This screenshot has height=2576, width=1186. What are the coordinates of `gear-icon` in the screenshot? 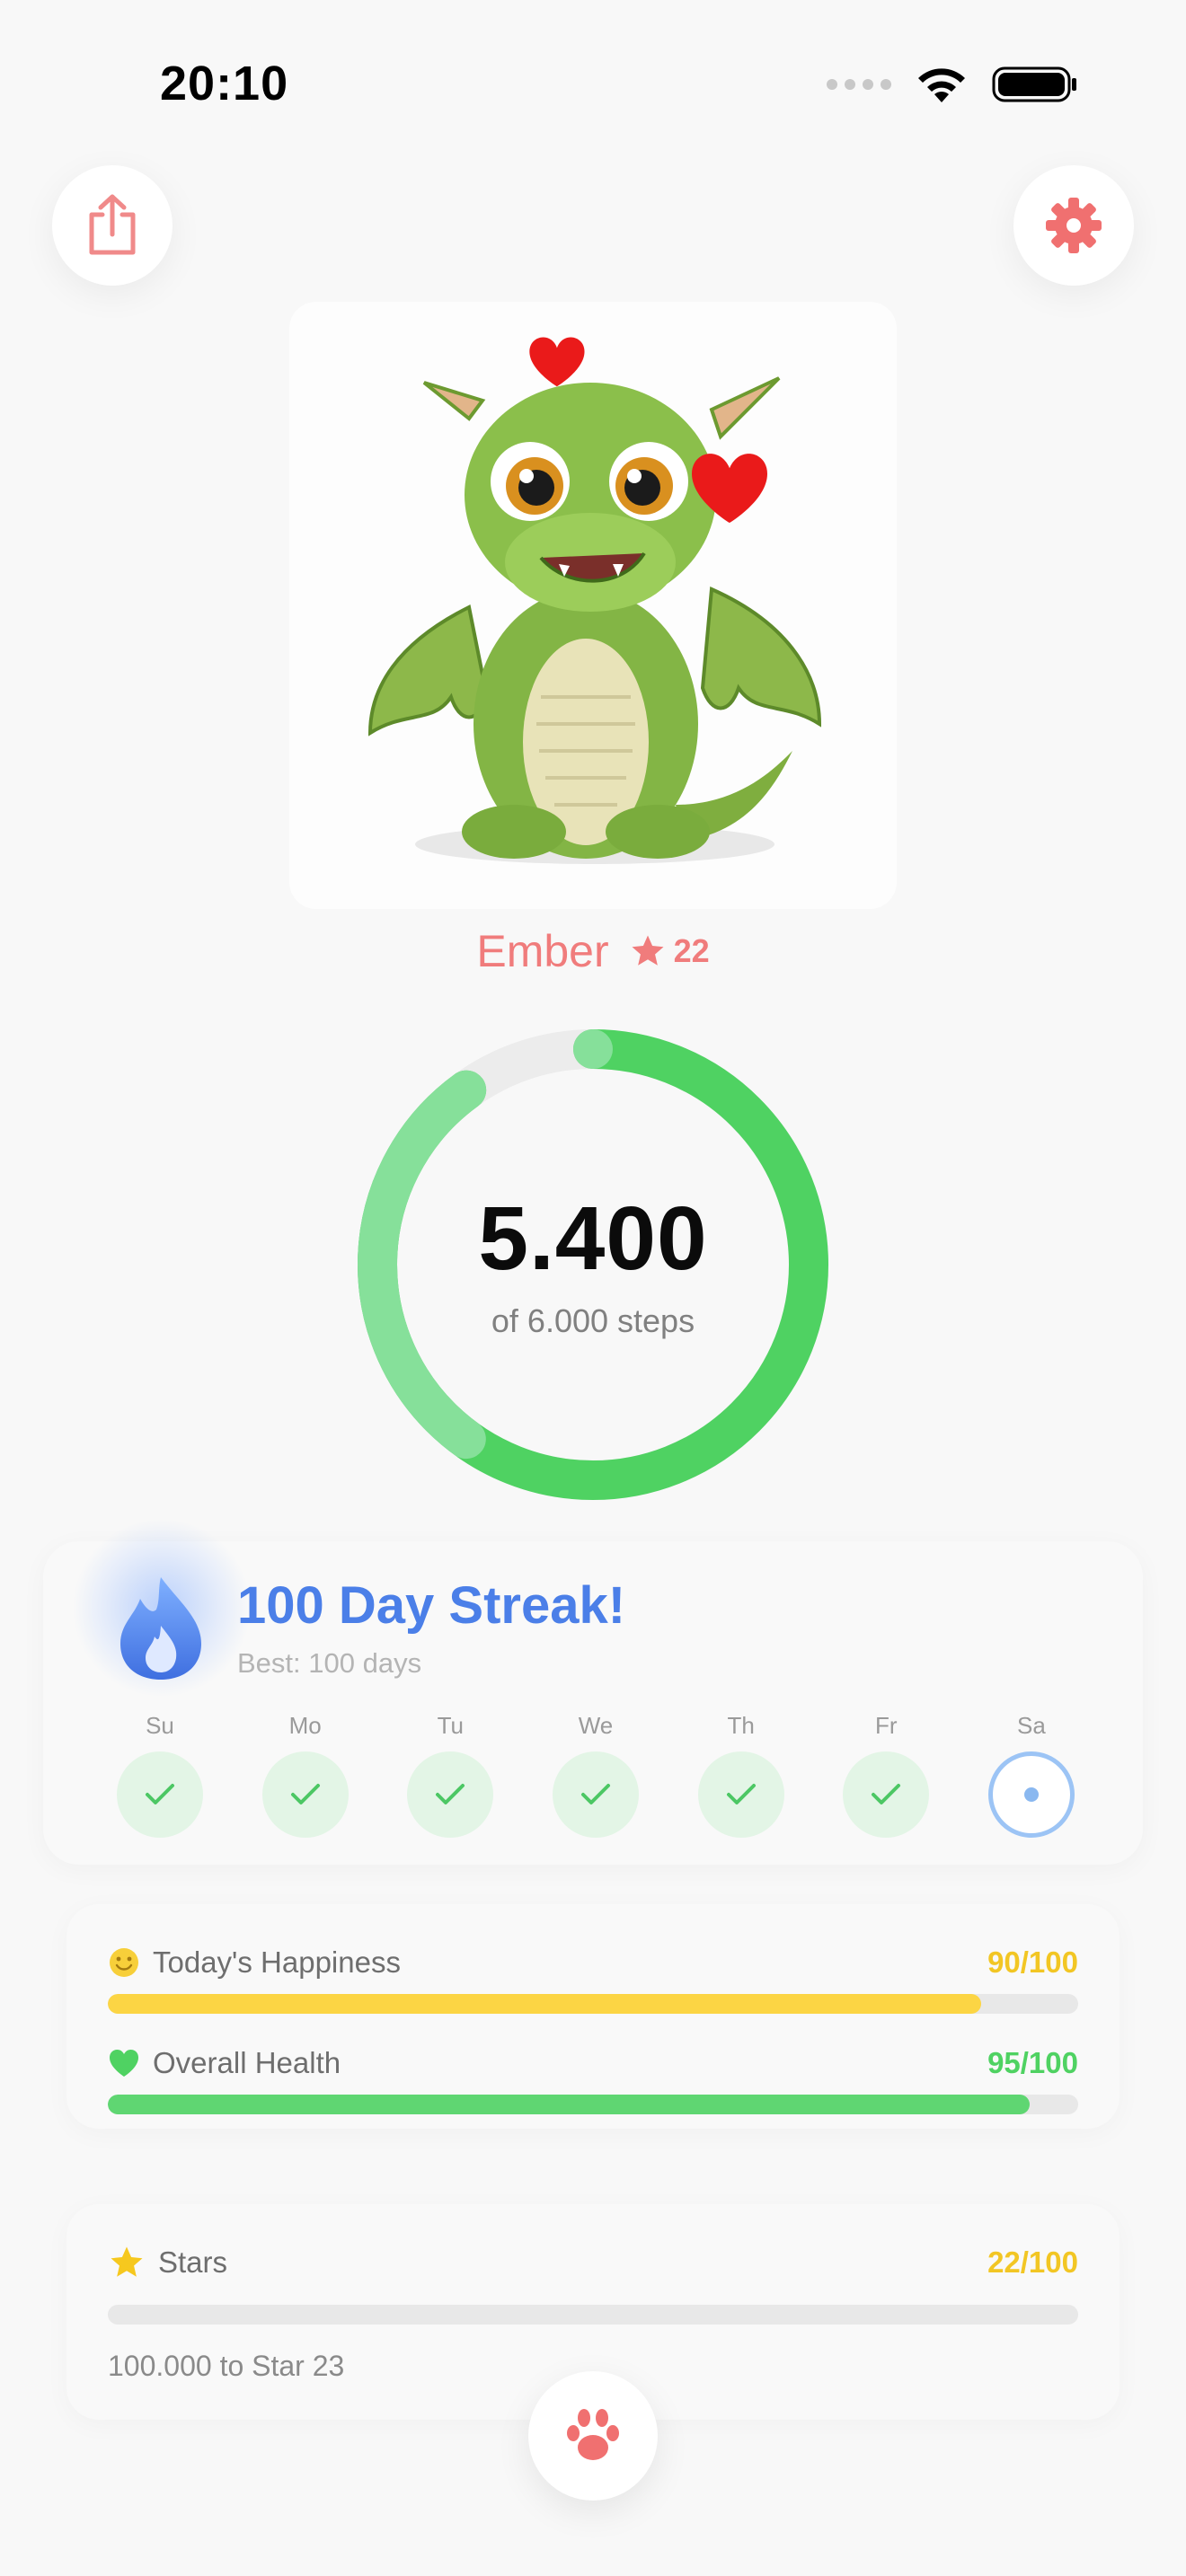 It's located at (1074, 225).